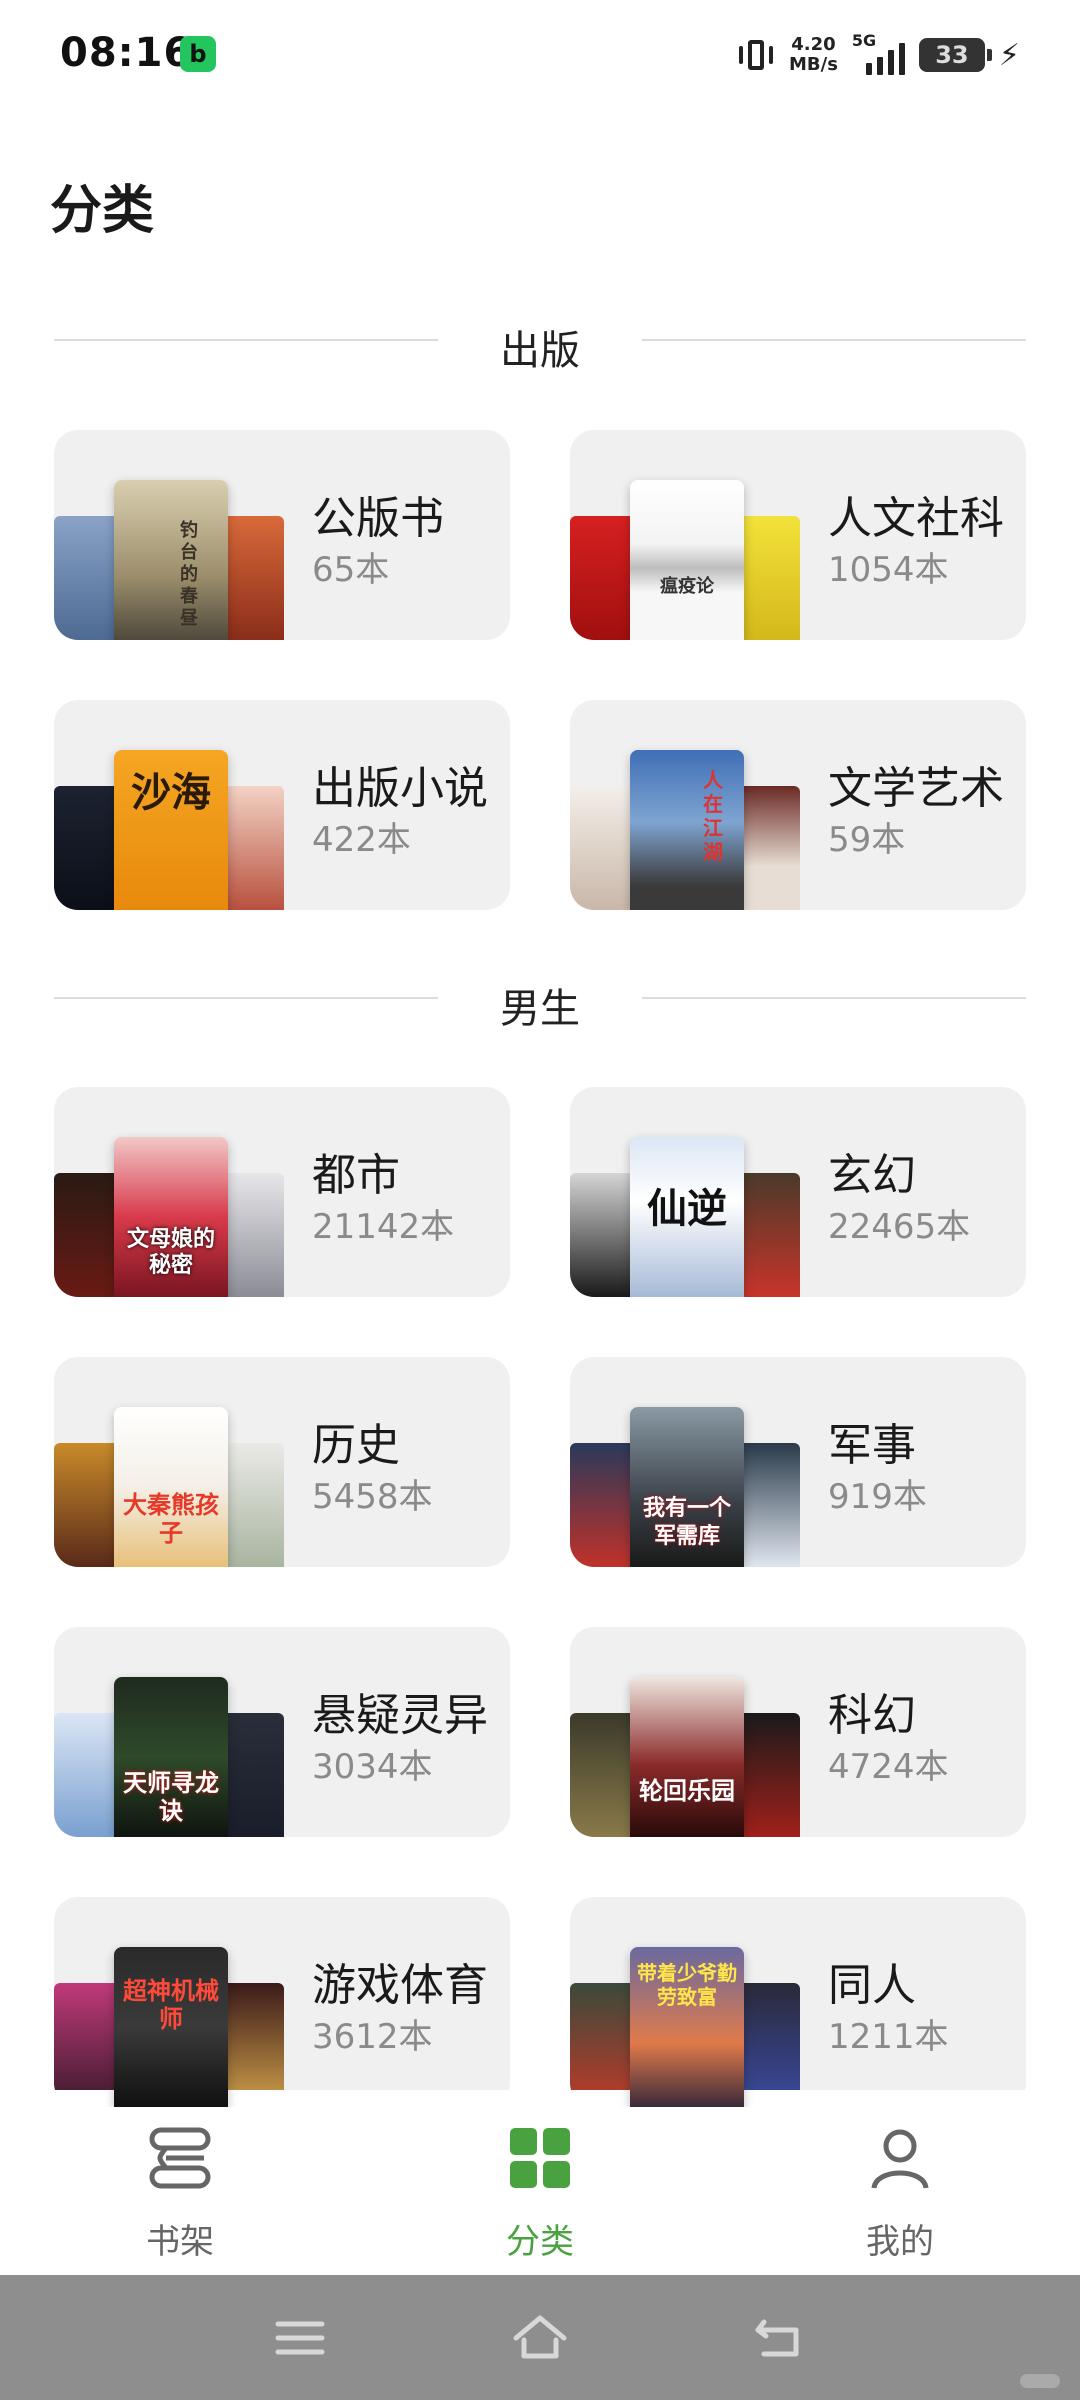  What do you see at coordinates (372, 2037) in the screenshot?
I see `category-count: 3612本` at bounding box center [372, 2037].